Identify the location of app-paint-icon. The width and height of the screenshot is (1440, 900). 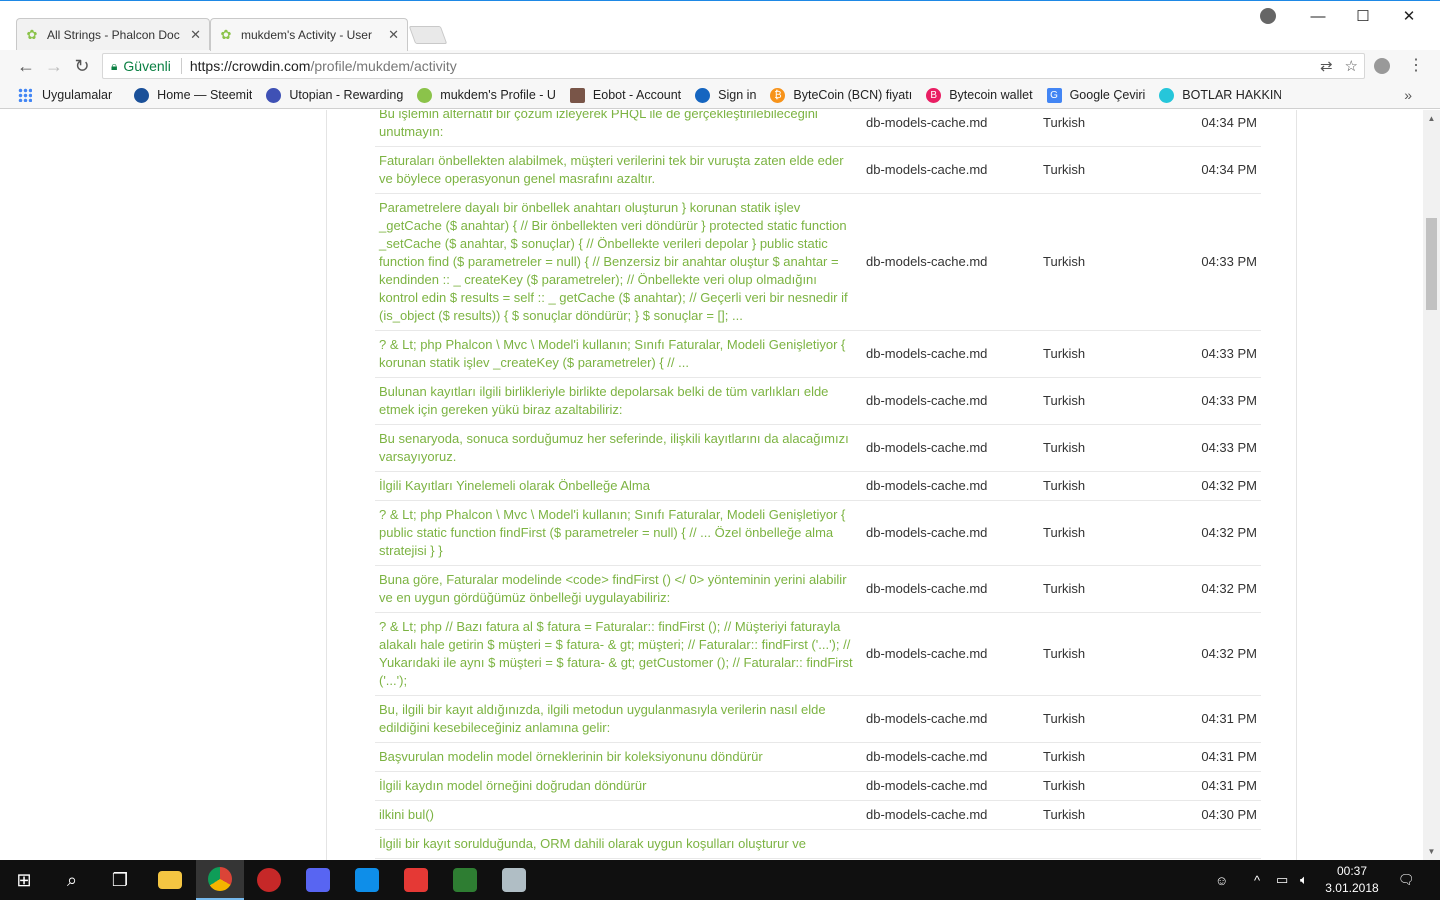
(514, 880).